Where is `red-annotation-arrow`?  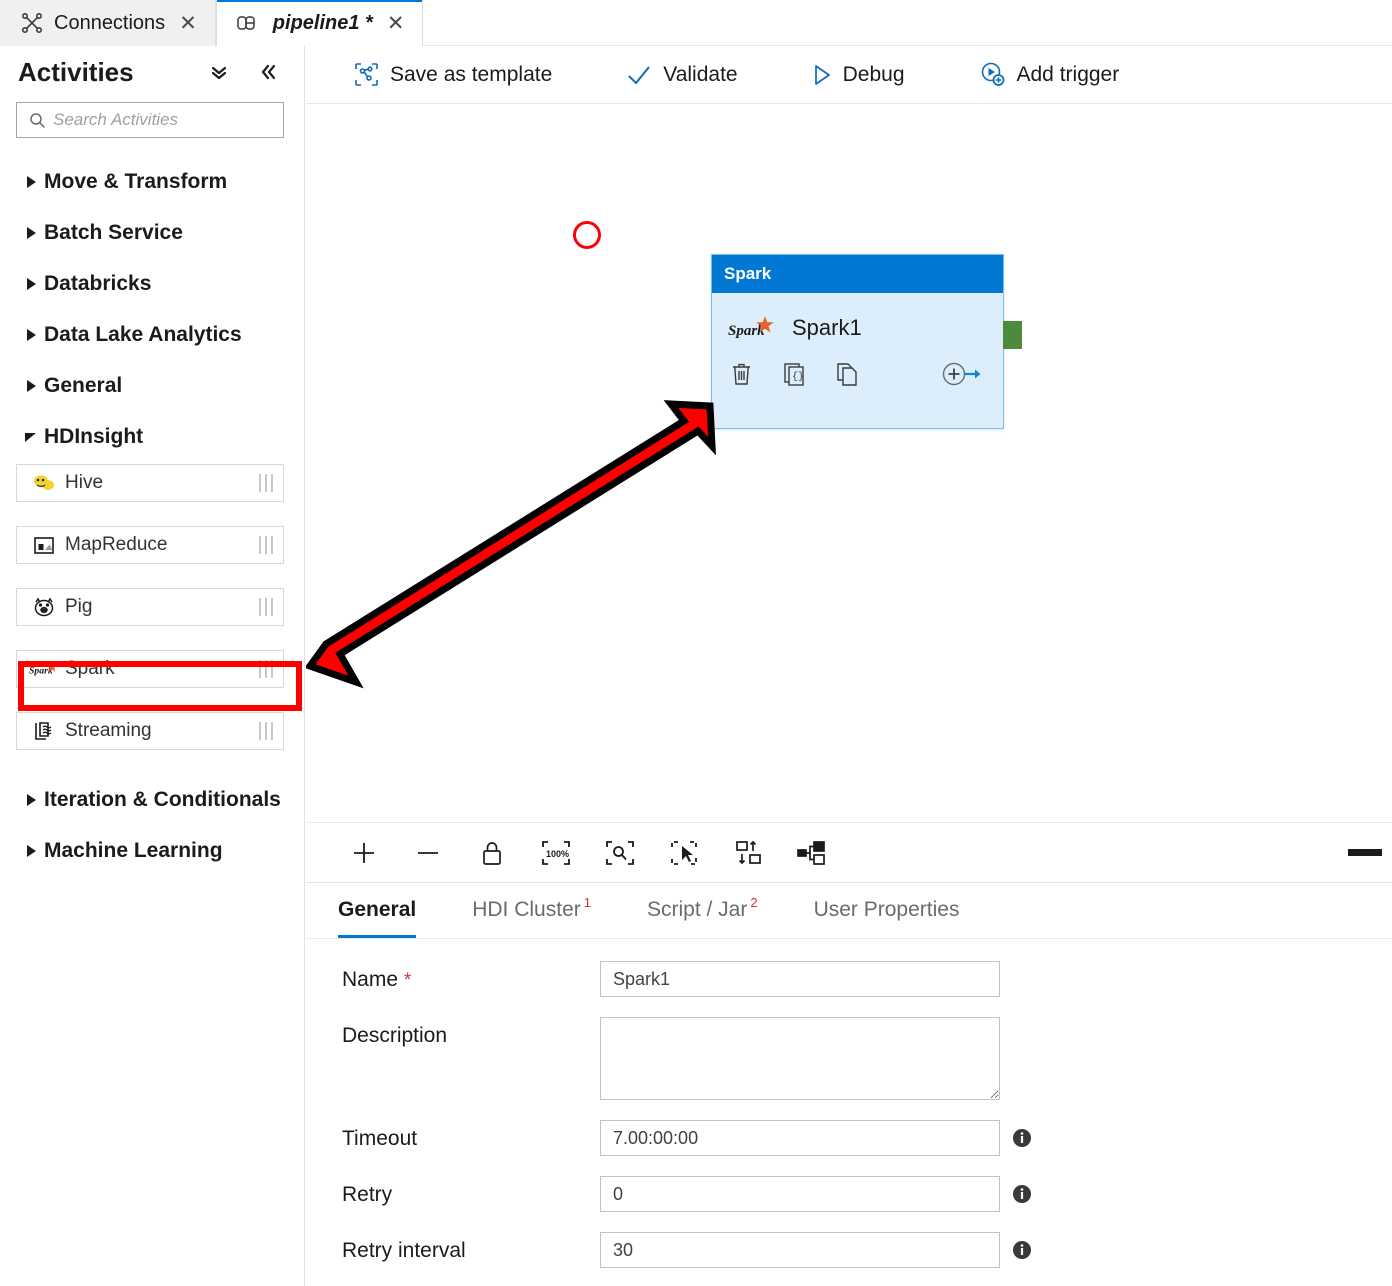
red-annotation-arrow is located at coordinates (511, 544).